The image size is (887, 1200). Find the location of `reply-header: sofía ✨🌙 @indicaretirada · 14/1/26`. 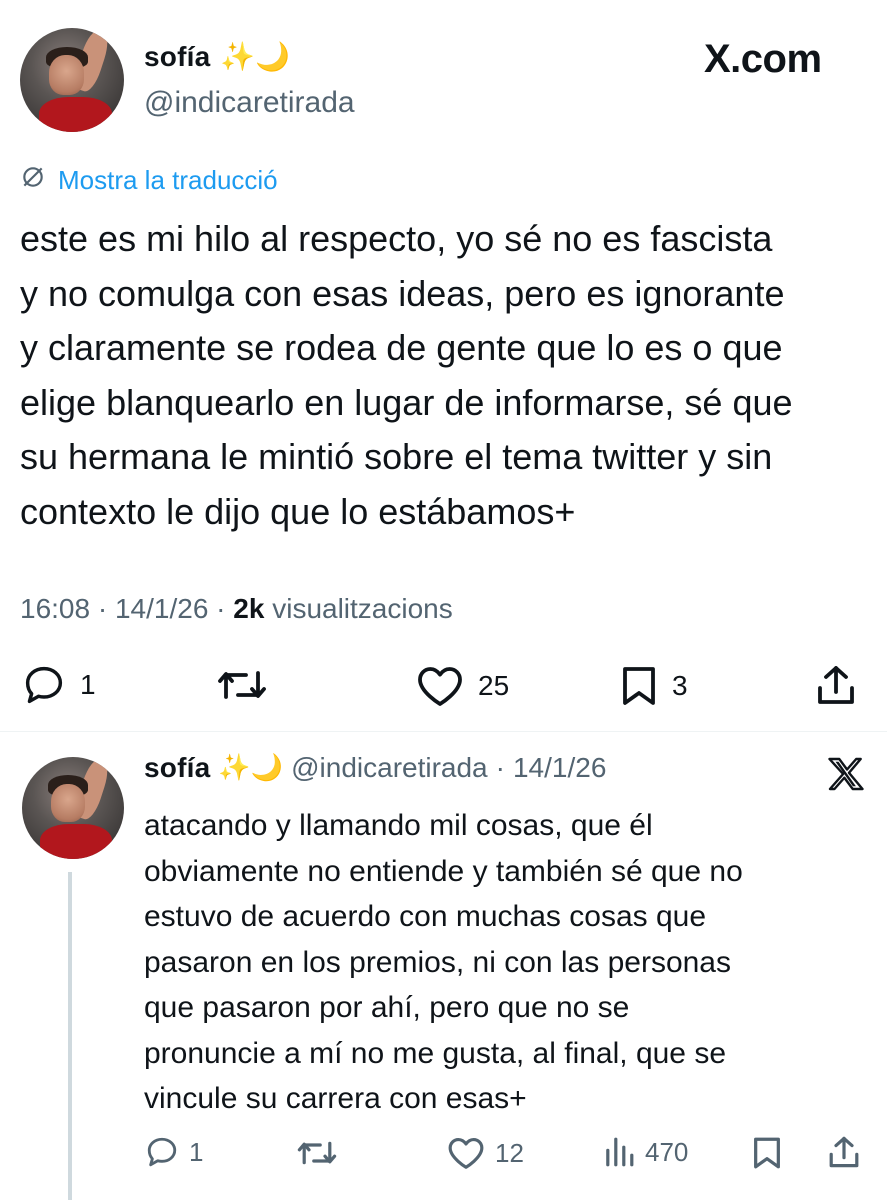

reply-header: sofía ✨🌙 @indicaretirada · 14/1/26 is located at coordinates (375, 768).